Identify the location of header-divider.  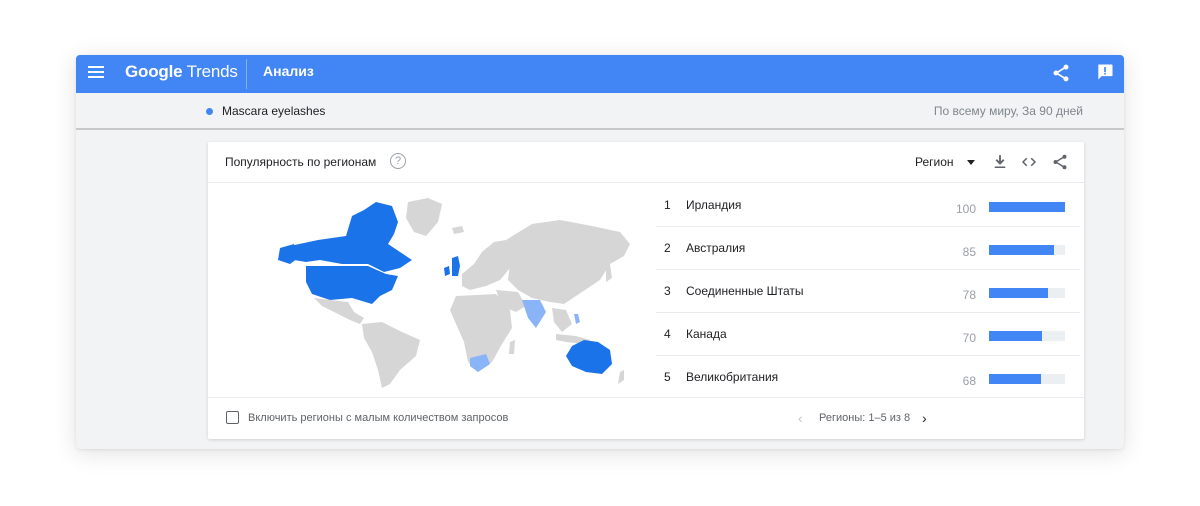
(246, 74).